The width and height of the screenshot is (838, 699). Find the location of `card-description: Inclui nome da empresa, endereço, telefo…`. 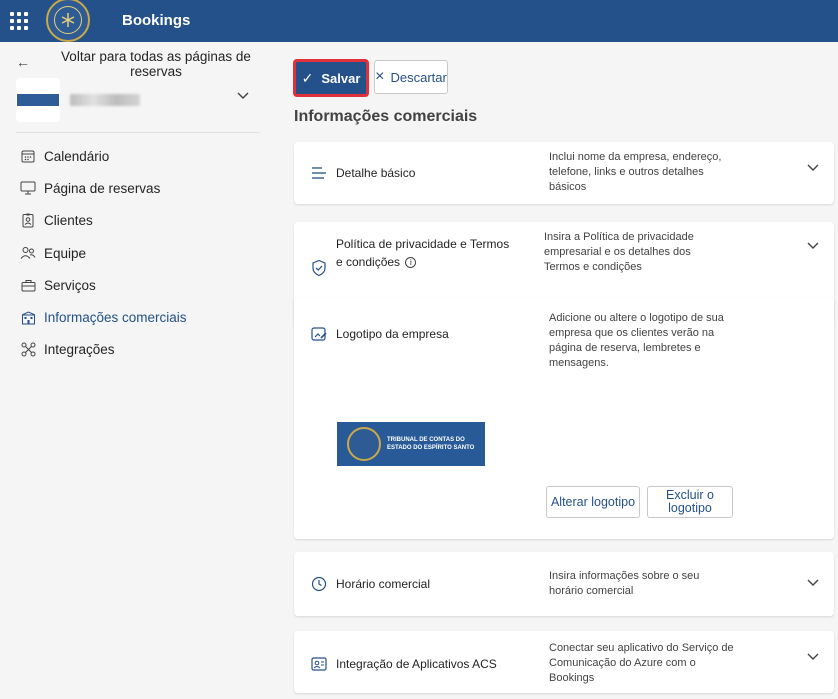

card-description: Inclui nome da empresa, endereço, telefo… is located at coordinates (635, 172).